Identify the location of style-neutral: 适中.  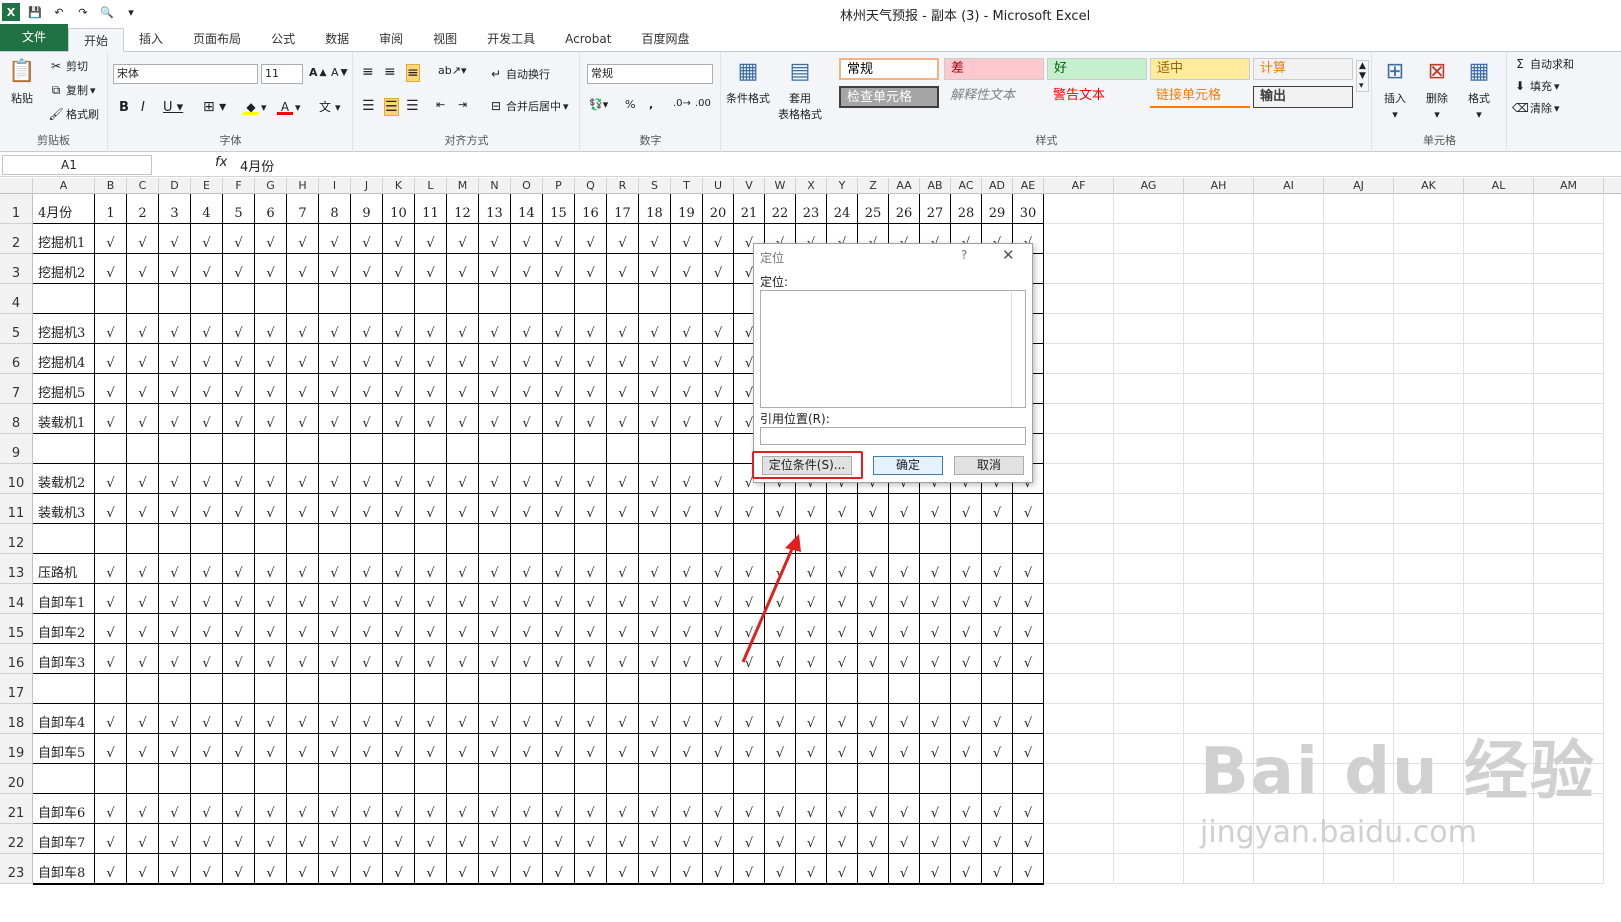
(1200, 69).